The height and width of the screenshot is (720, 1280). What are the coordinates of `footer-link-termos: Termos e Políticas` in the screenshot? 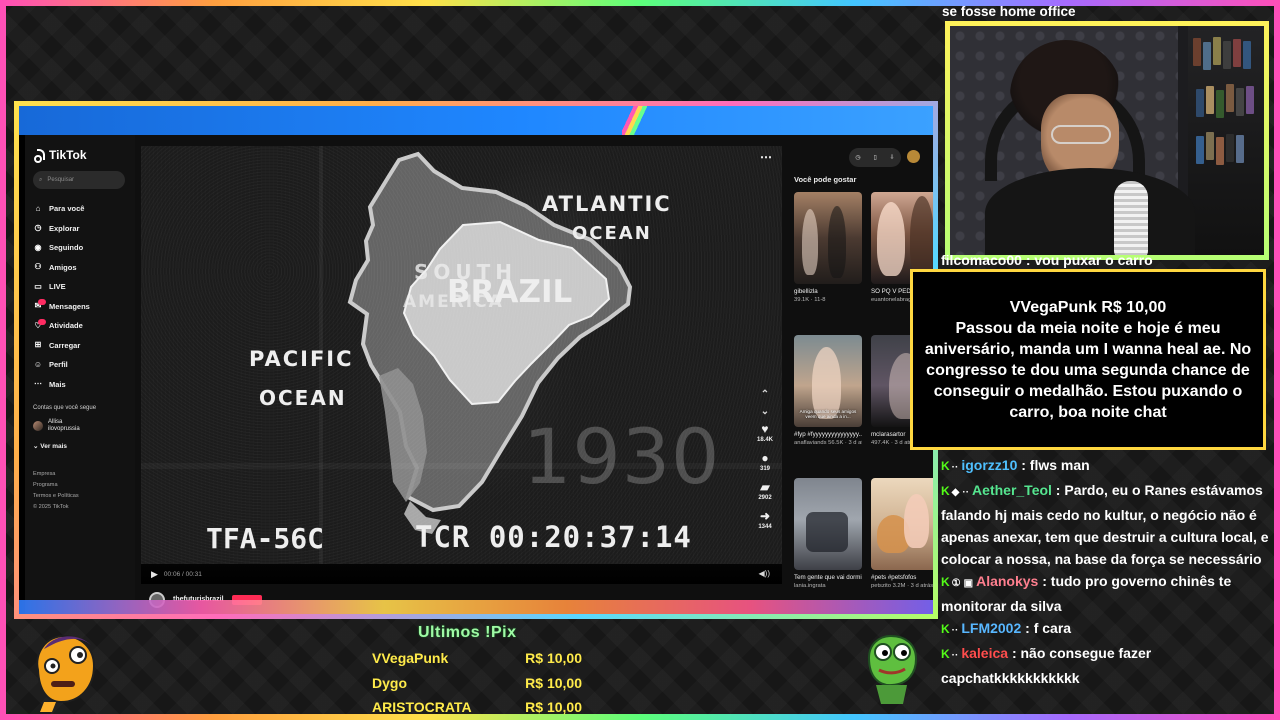 It's located at (56, 496).